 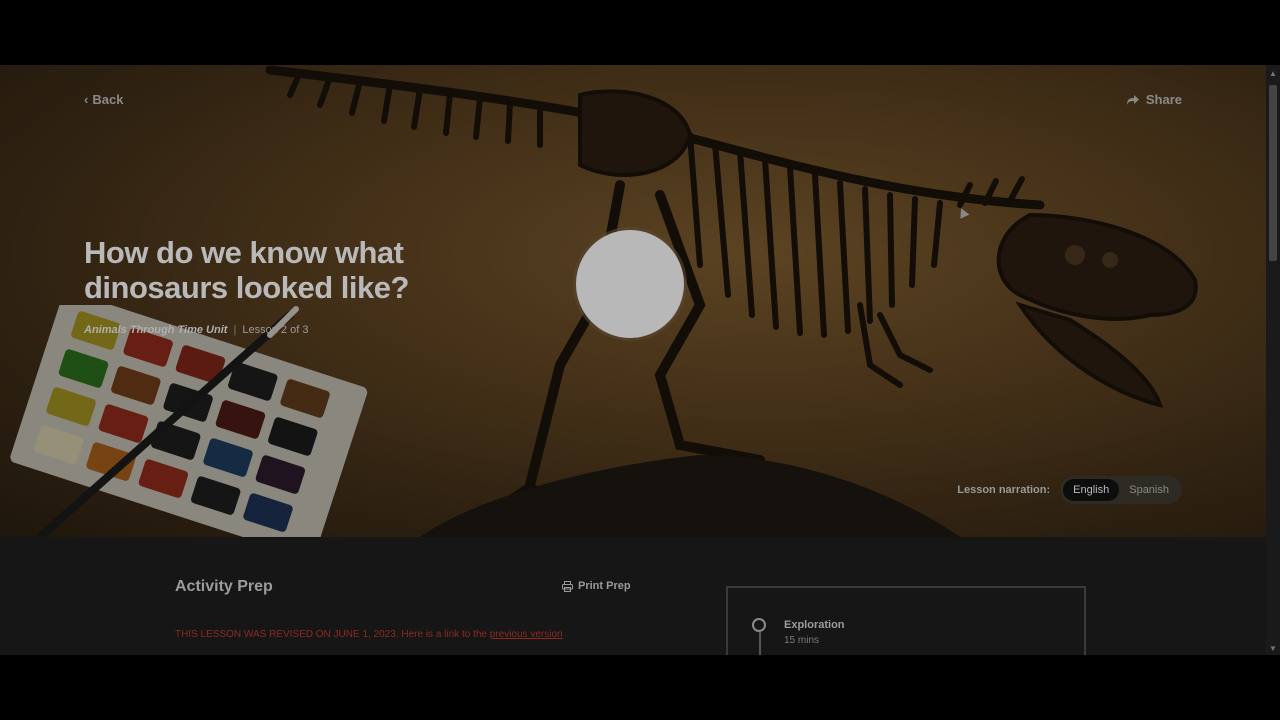 What do you see at coordinates (1273, 360) in the screenshot?
I see `page-scrollbar: ▲ ▼` at bounding box center [1273, 360].